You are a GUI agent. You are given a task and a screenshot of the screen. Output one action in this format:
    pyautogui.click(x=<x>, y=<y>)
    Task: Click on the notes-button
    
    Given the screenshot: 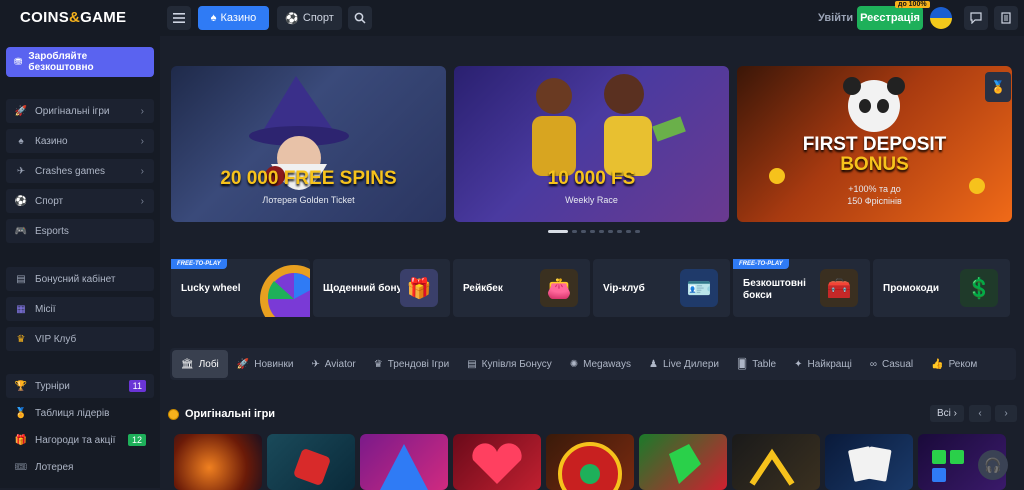 What is the action you would take?
    pyautogui.click(x=1006, y=18)
    